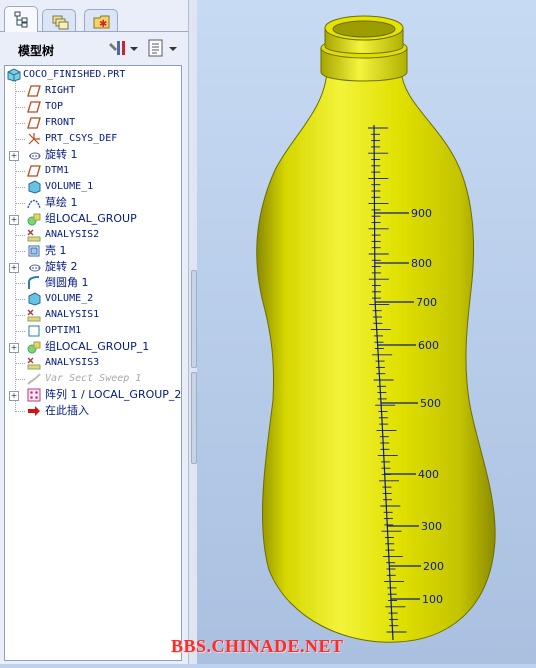 This screenshot has width=536, height=668. I want to click on tree-item: ANALYSIS3, so click(93, 363).